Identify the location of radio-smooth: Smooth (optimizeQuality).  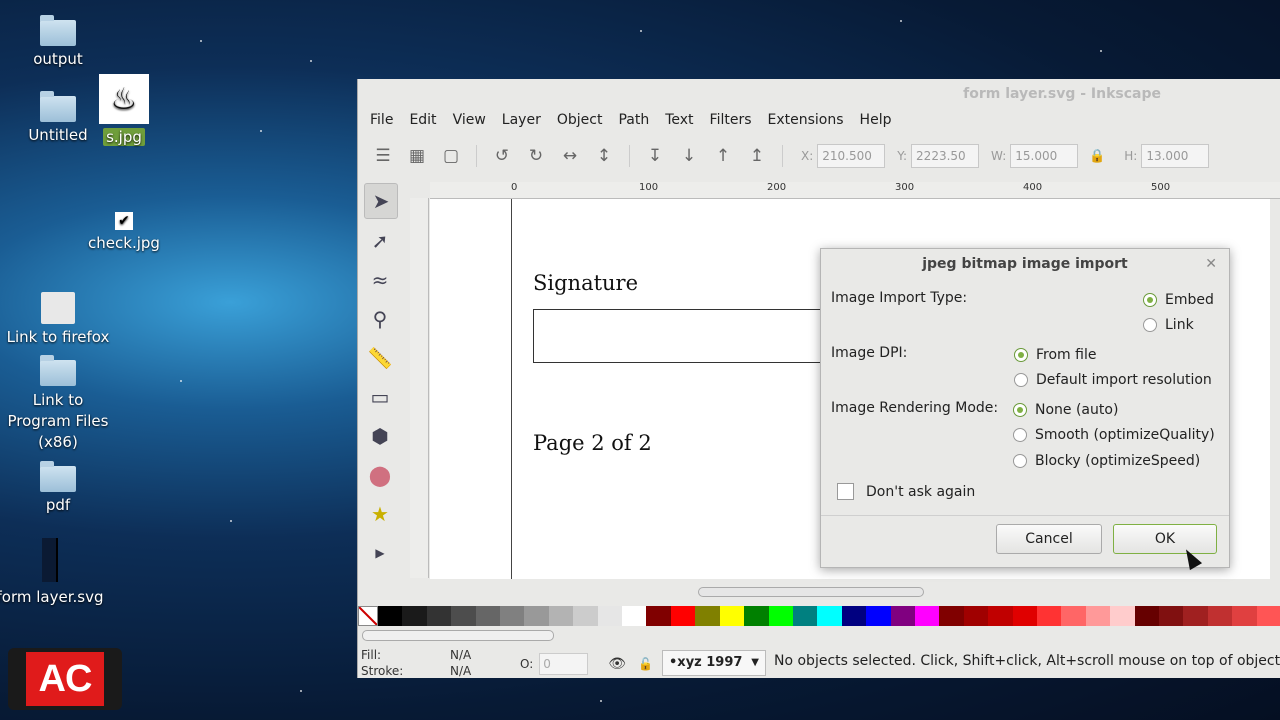
(1114, 435).